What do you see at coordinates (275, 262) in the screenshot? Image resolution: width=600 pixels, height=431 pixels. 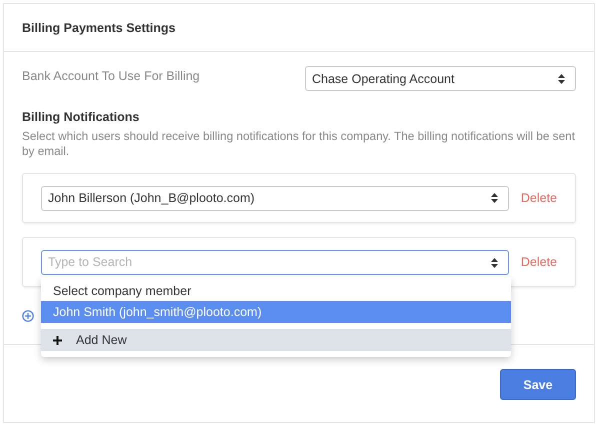 I see `search-field: Type to Search` at bounding box center [275, 262].